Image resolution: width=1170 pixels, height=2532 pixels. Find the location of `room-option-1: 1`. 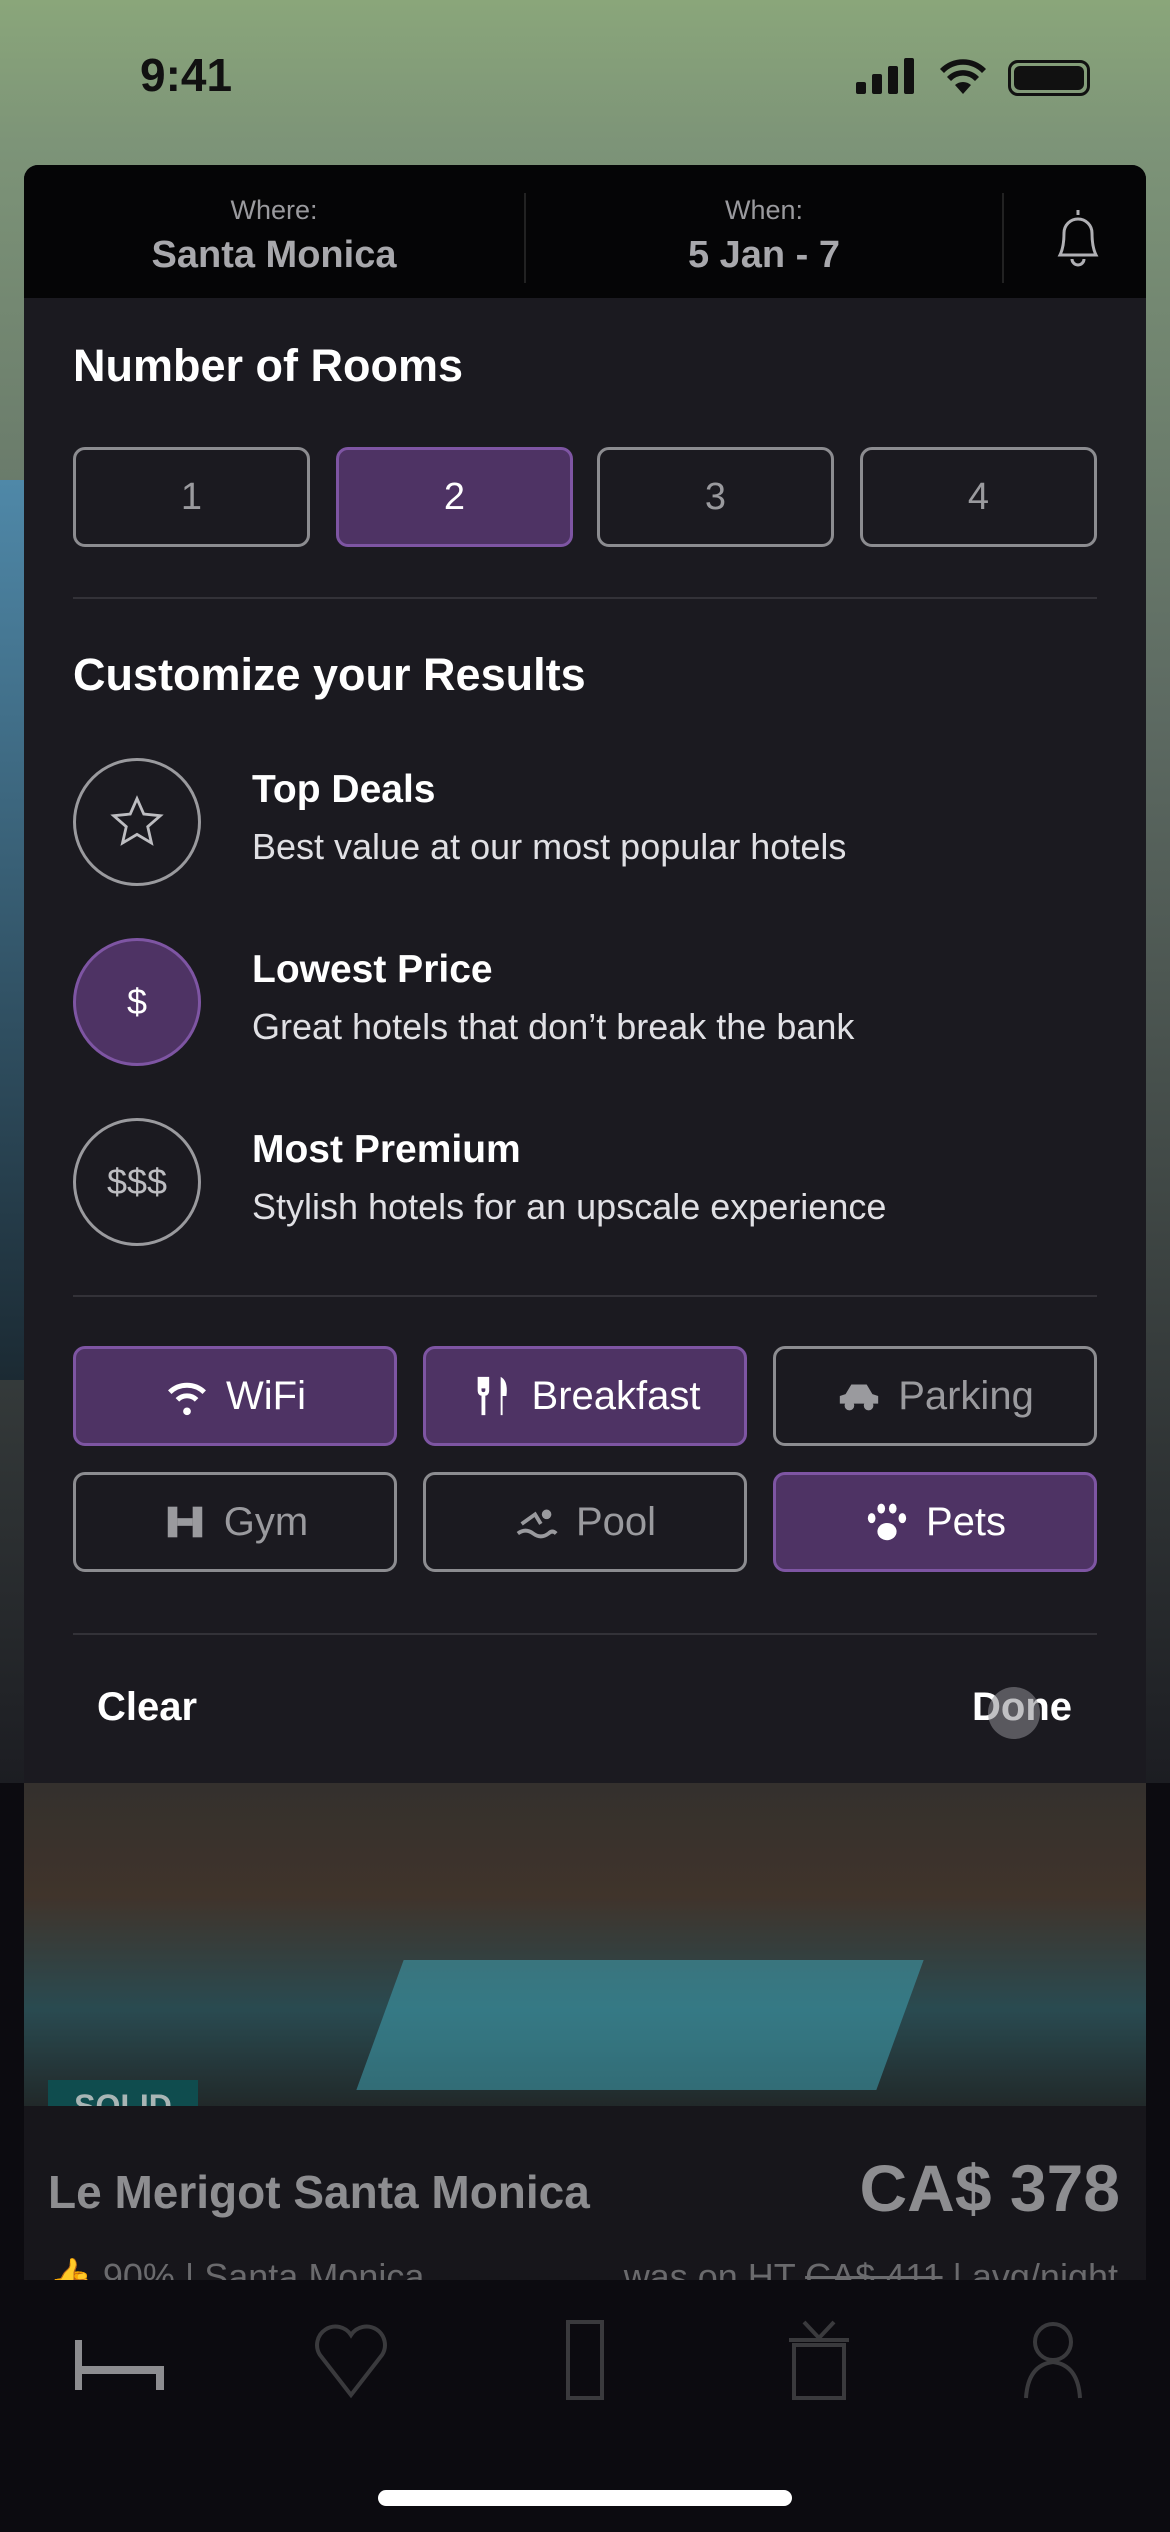

room-option-1: 1 is located at coordinates (191, 497).